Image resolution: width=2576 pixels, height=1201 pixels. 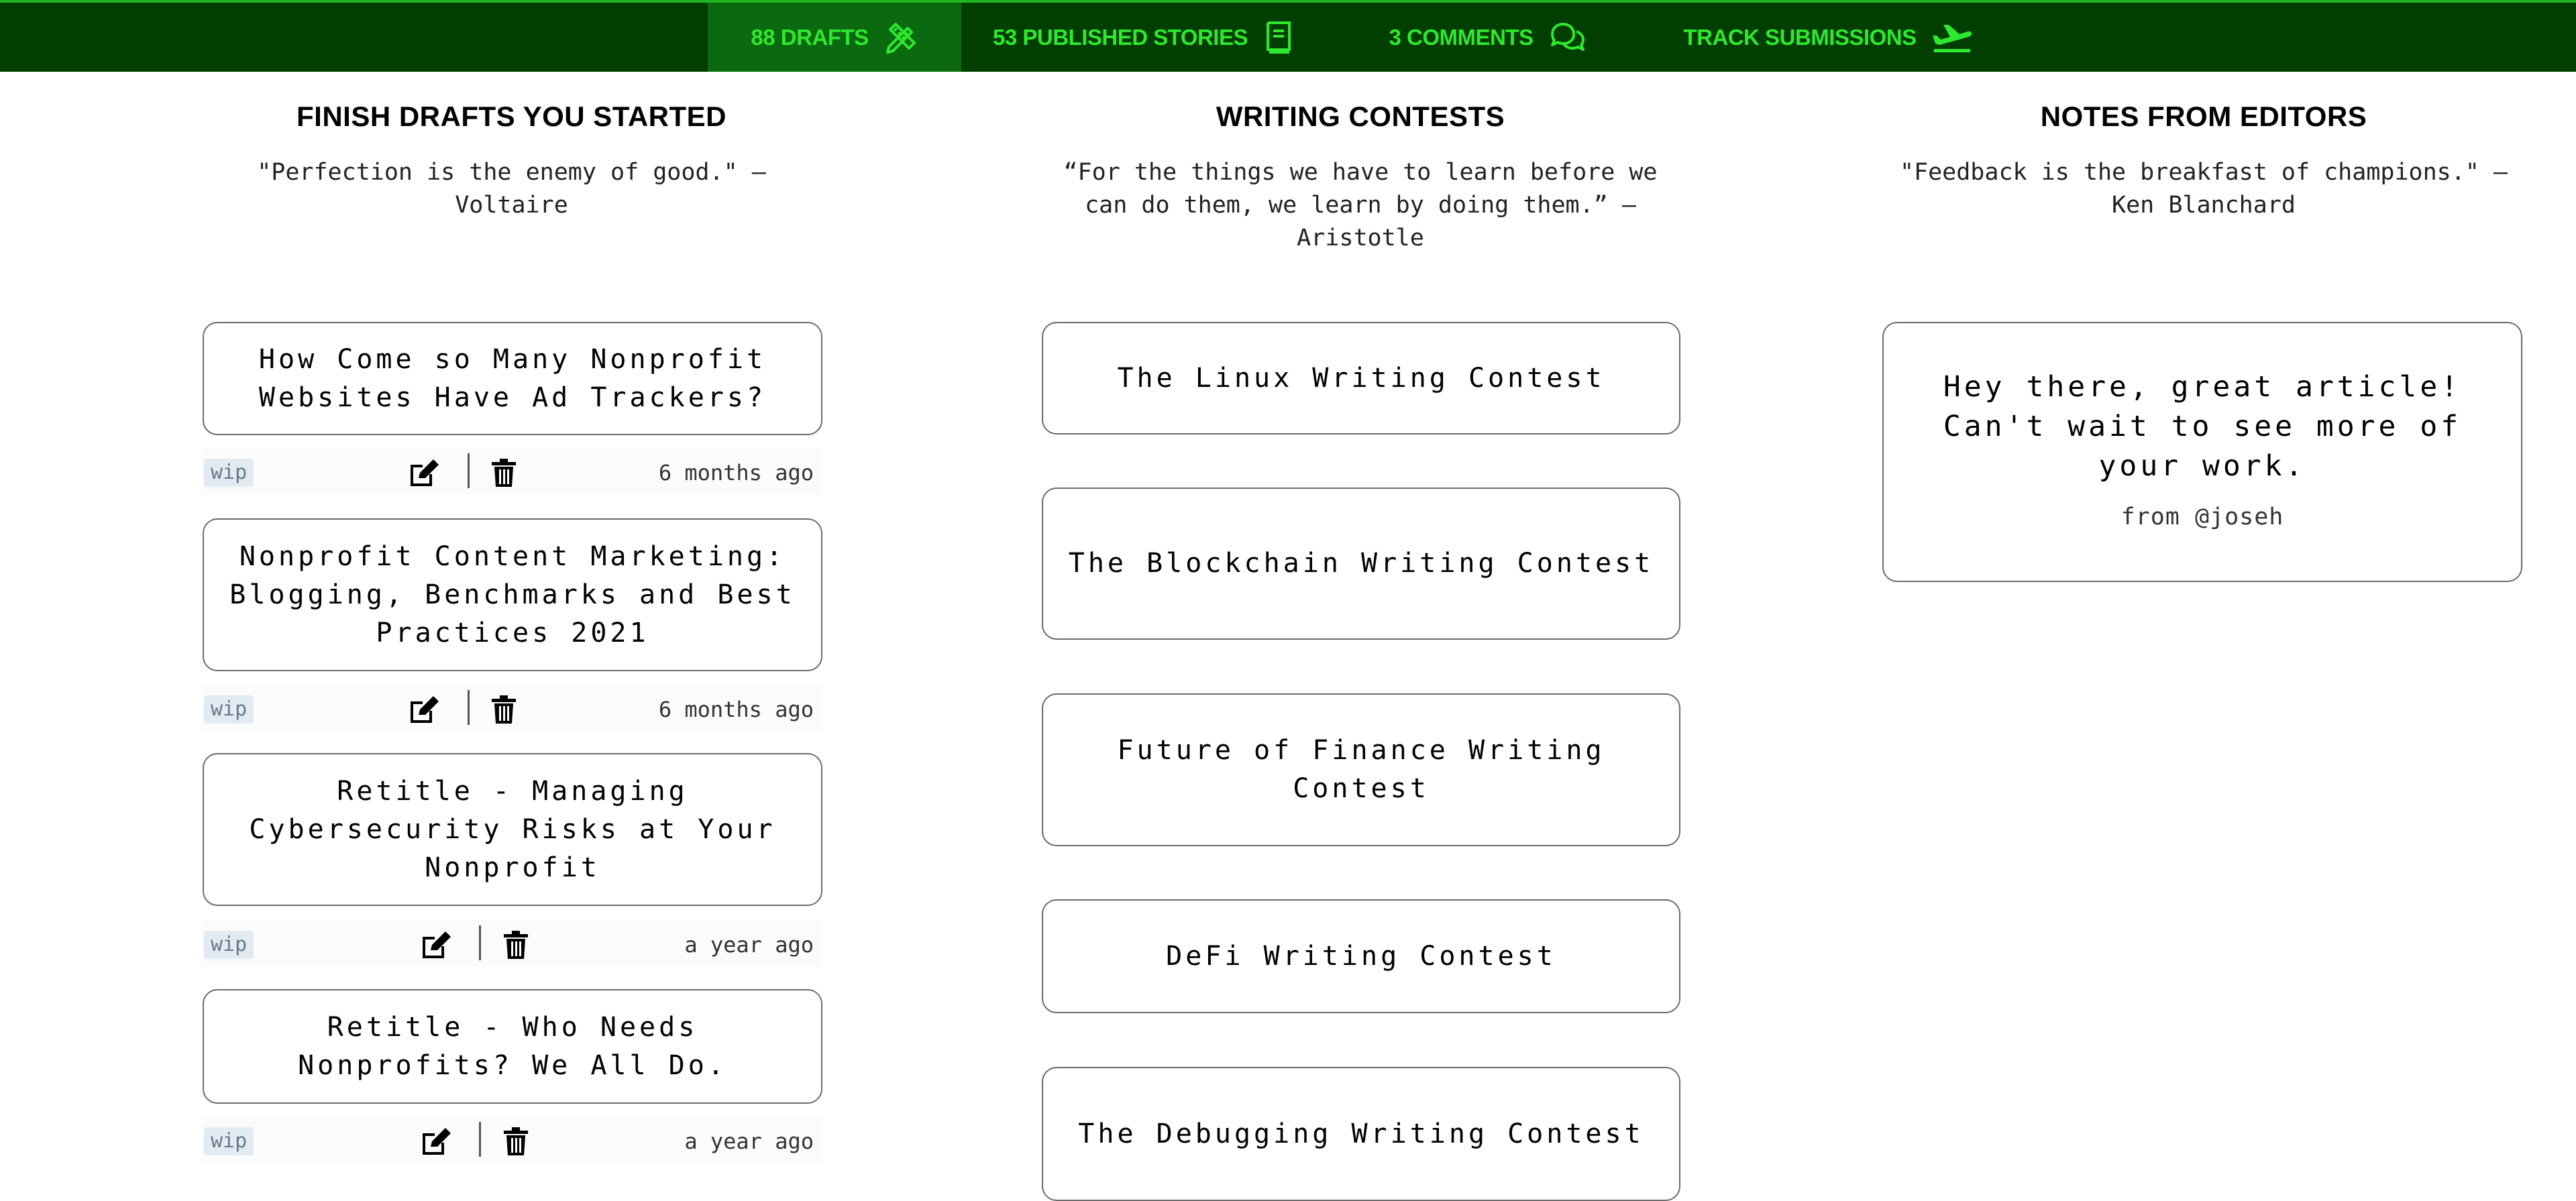 What do you see at coordinates (900, 37) in the screenshot?
I see `pencil-ruler-icon` at bounding box center [900, 37].